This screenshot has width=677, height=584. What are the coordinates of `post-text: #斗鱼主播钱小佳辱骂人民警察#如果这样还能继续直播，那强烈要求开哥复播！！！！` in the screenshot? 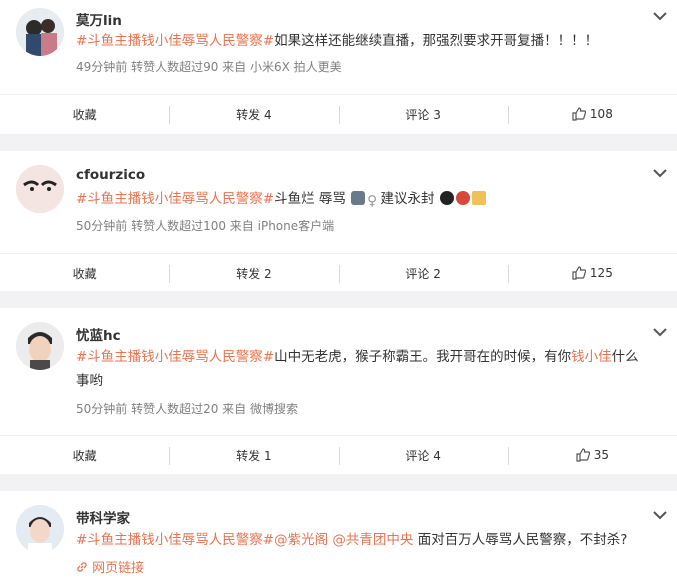 It's located at (337, 41).